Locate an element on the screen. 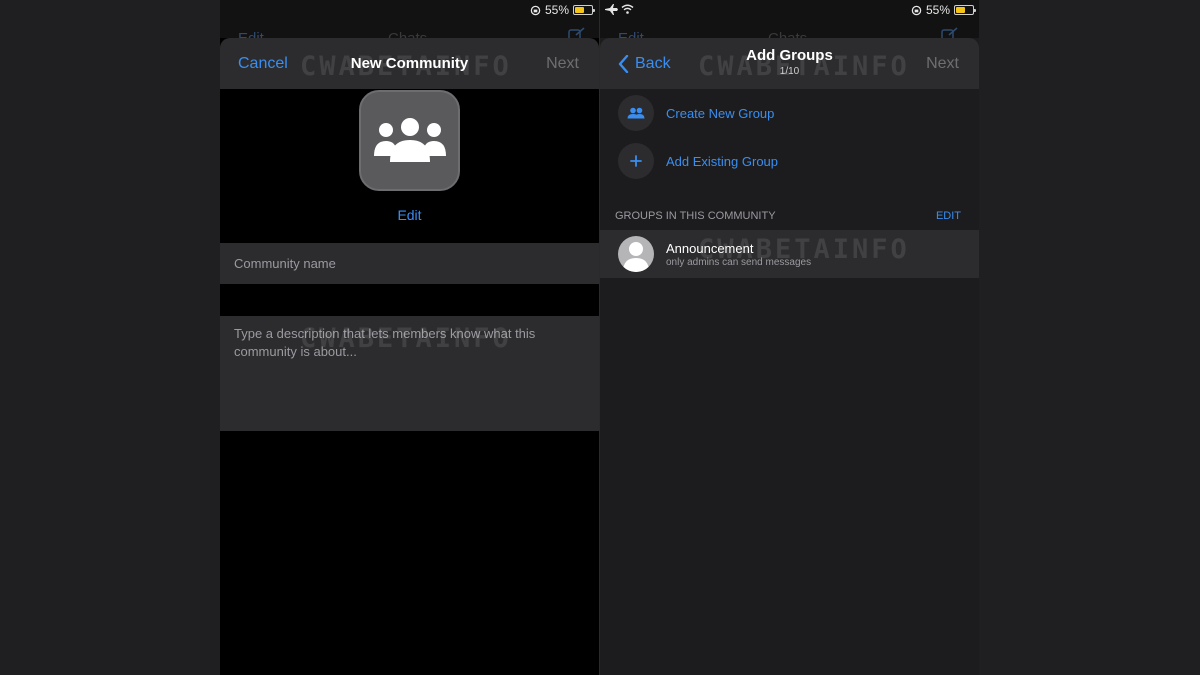 The image size is (1200, 675). wifi-icon is located at coordinates (627, 9).